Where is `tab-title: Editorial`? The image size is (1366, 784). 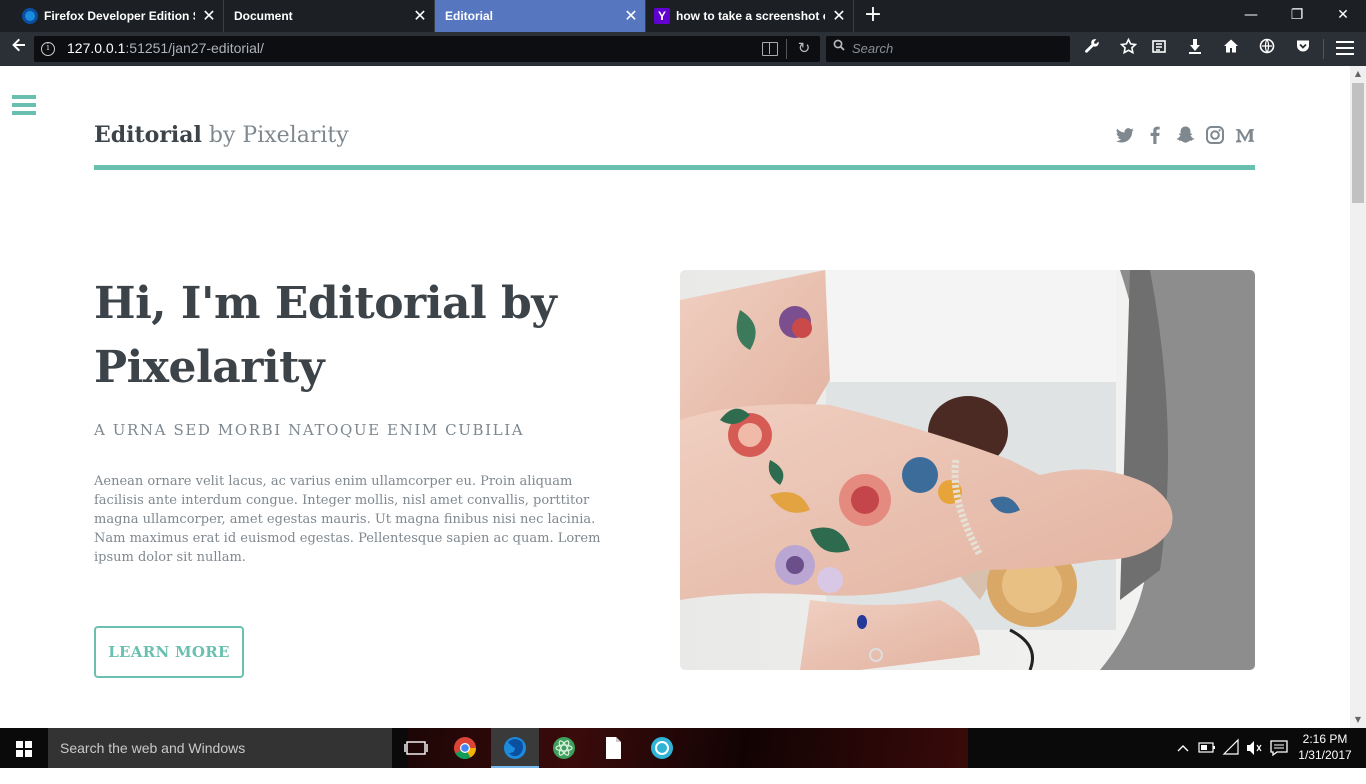
tab-title: Editorial is located at coordinates (469, 16).